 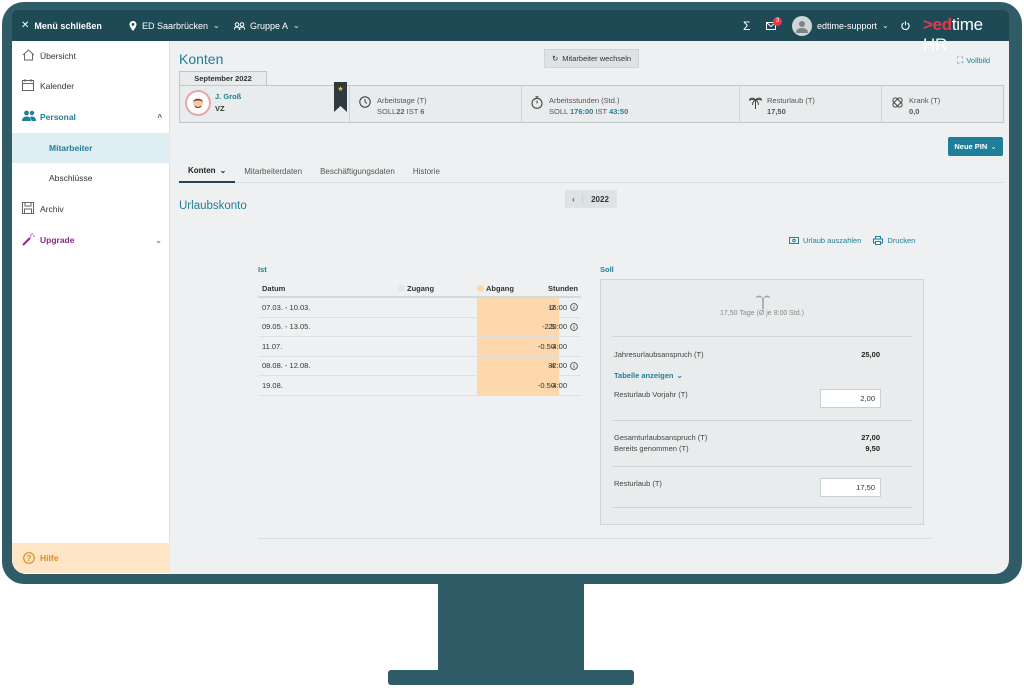 I want to click on print-button: Drucken, so click(x=894, y=240).